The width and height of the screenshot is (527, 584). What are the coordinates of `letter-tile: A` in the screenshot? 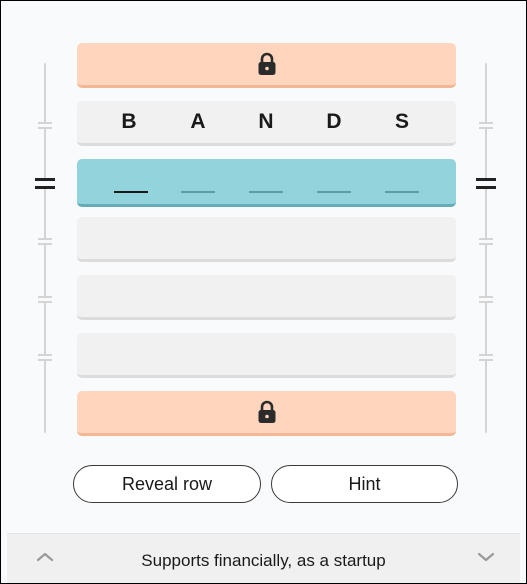 It's located at (198, 121).